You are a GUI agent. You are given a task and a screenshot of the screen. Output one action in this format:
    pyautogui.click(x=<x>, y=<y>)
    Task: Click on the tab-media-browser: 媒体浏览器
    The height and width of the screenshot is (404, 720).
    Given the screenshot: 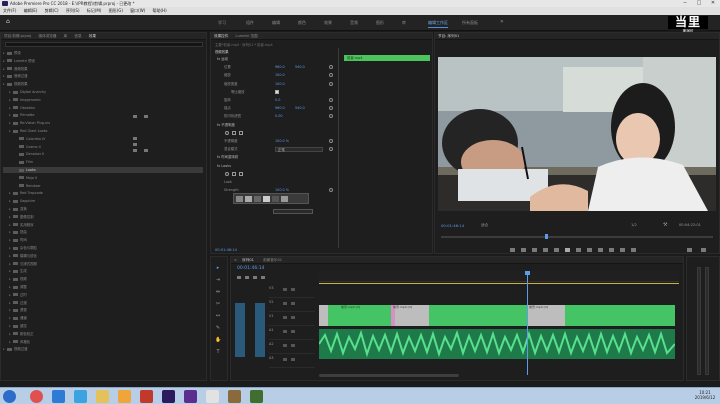 What is the action you would take?
    pyautogui.click(x=48, y=36)
    